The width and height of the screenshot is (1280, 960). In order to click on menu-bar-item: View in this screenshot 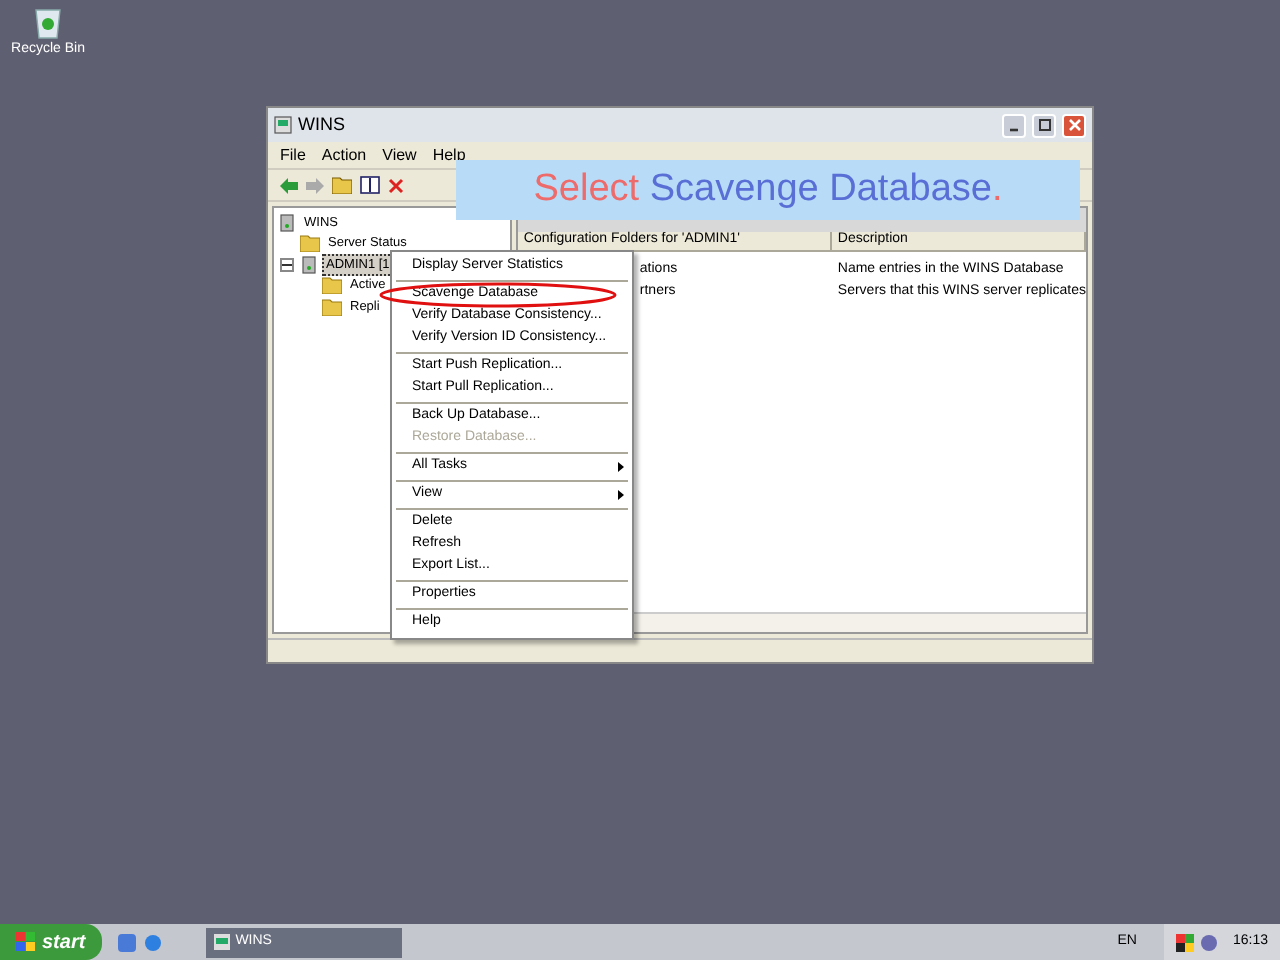, I will do `click(399, 155)`.